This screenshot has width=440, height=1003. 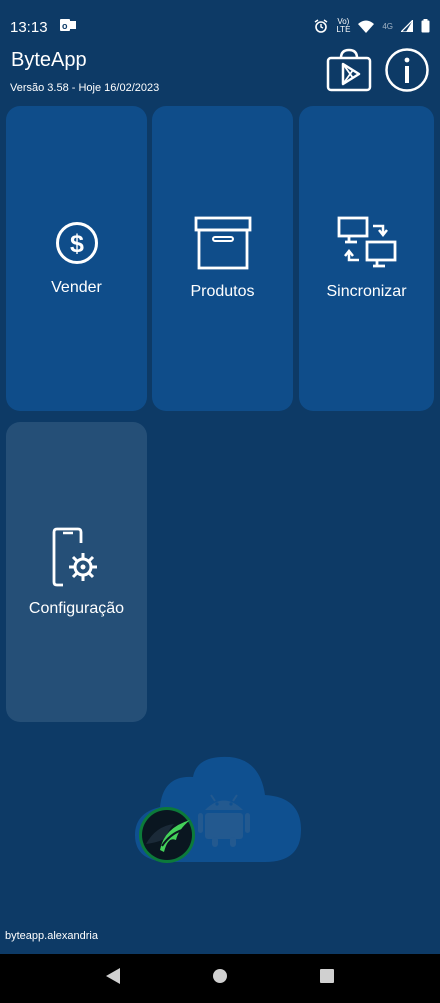 I want to click on play-store-button, so click(x=349, y=72).